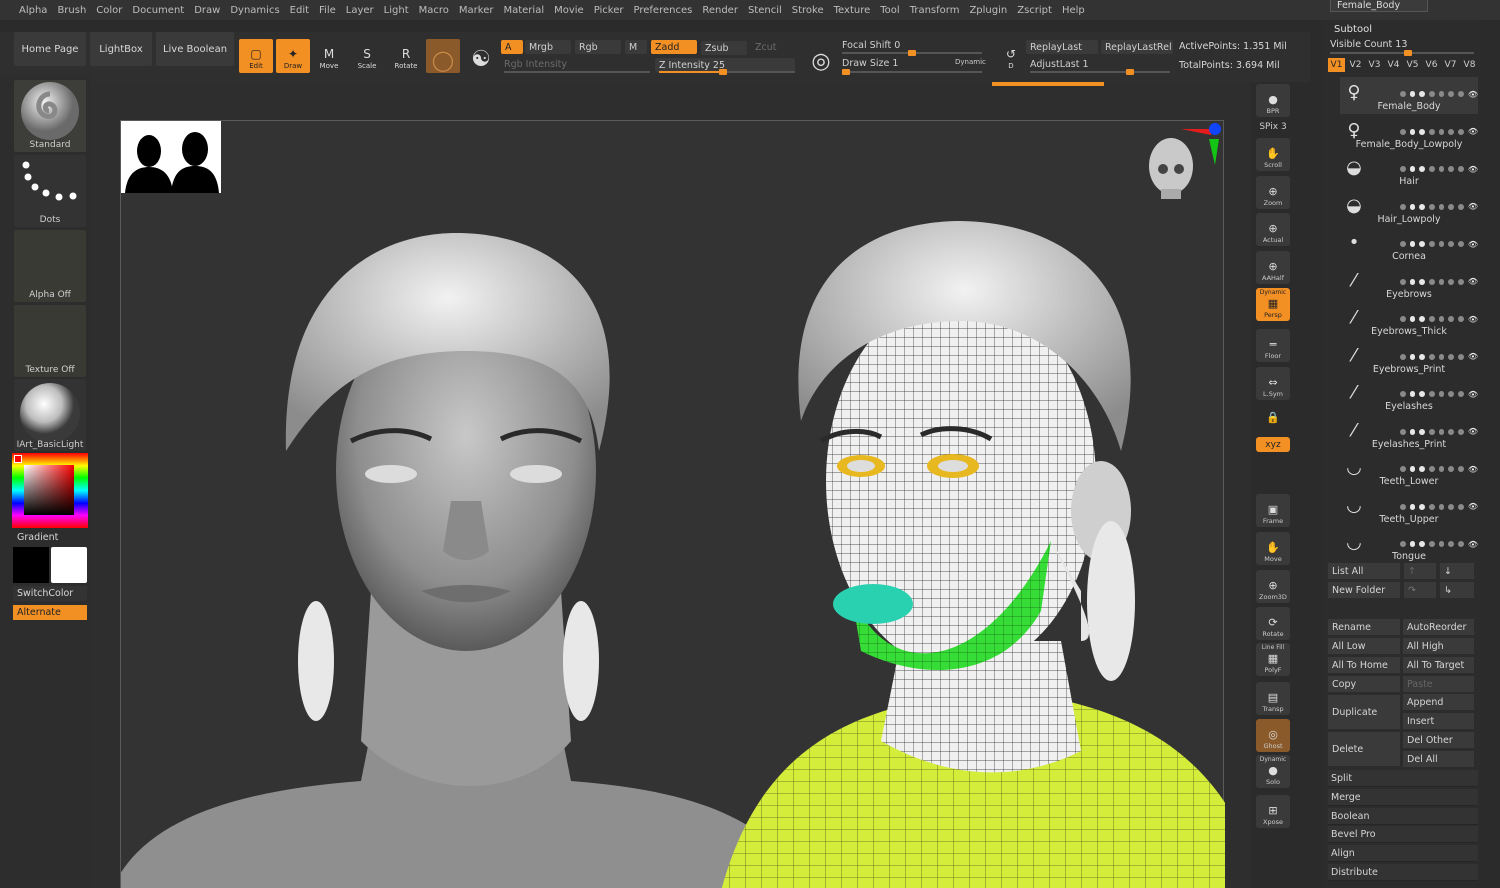  Describe the element at coordinates (852, 10) in the screenshot. I see `menu-texture: Texture` at that location.